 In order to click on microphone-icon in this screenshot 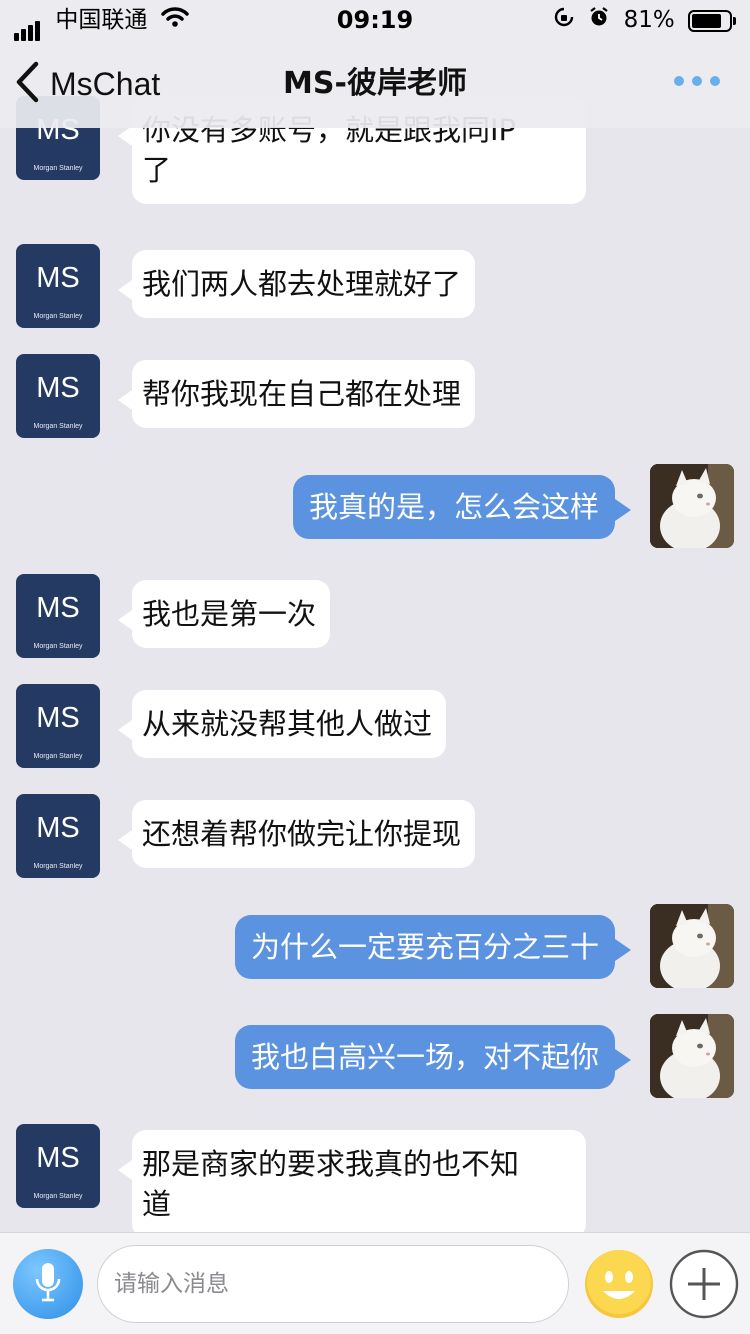, I will do `click(48, 1284)`.